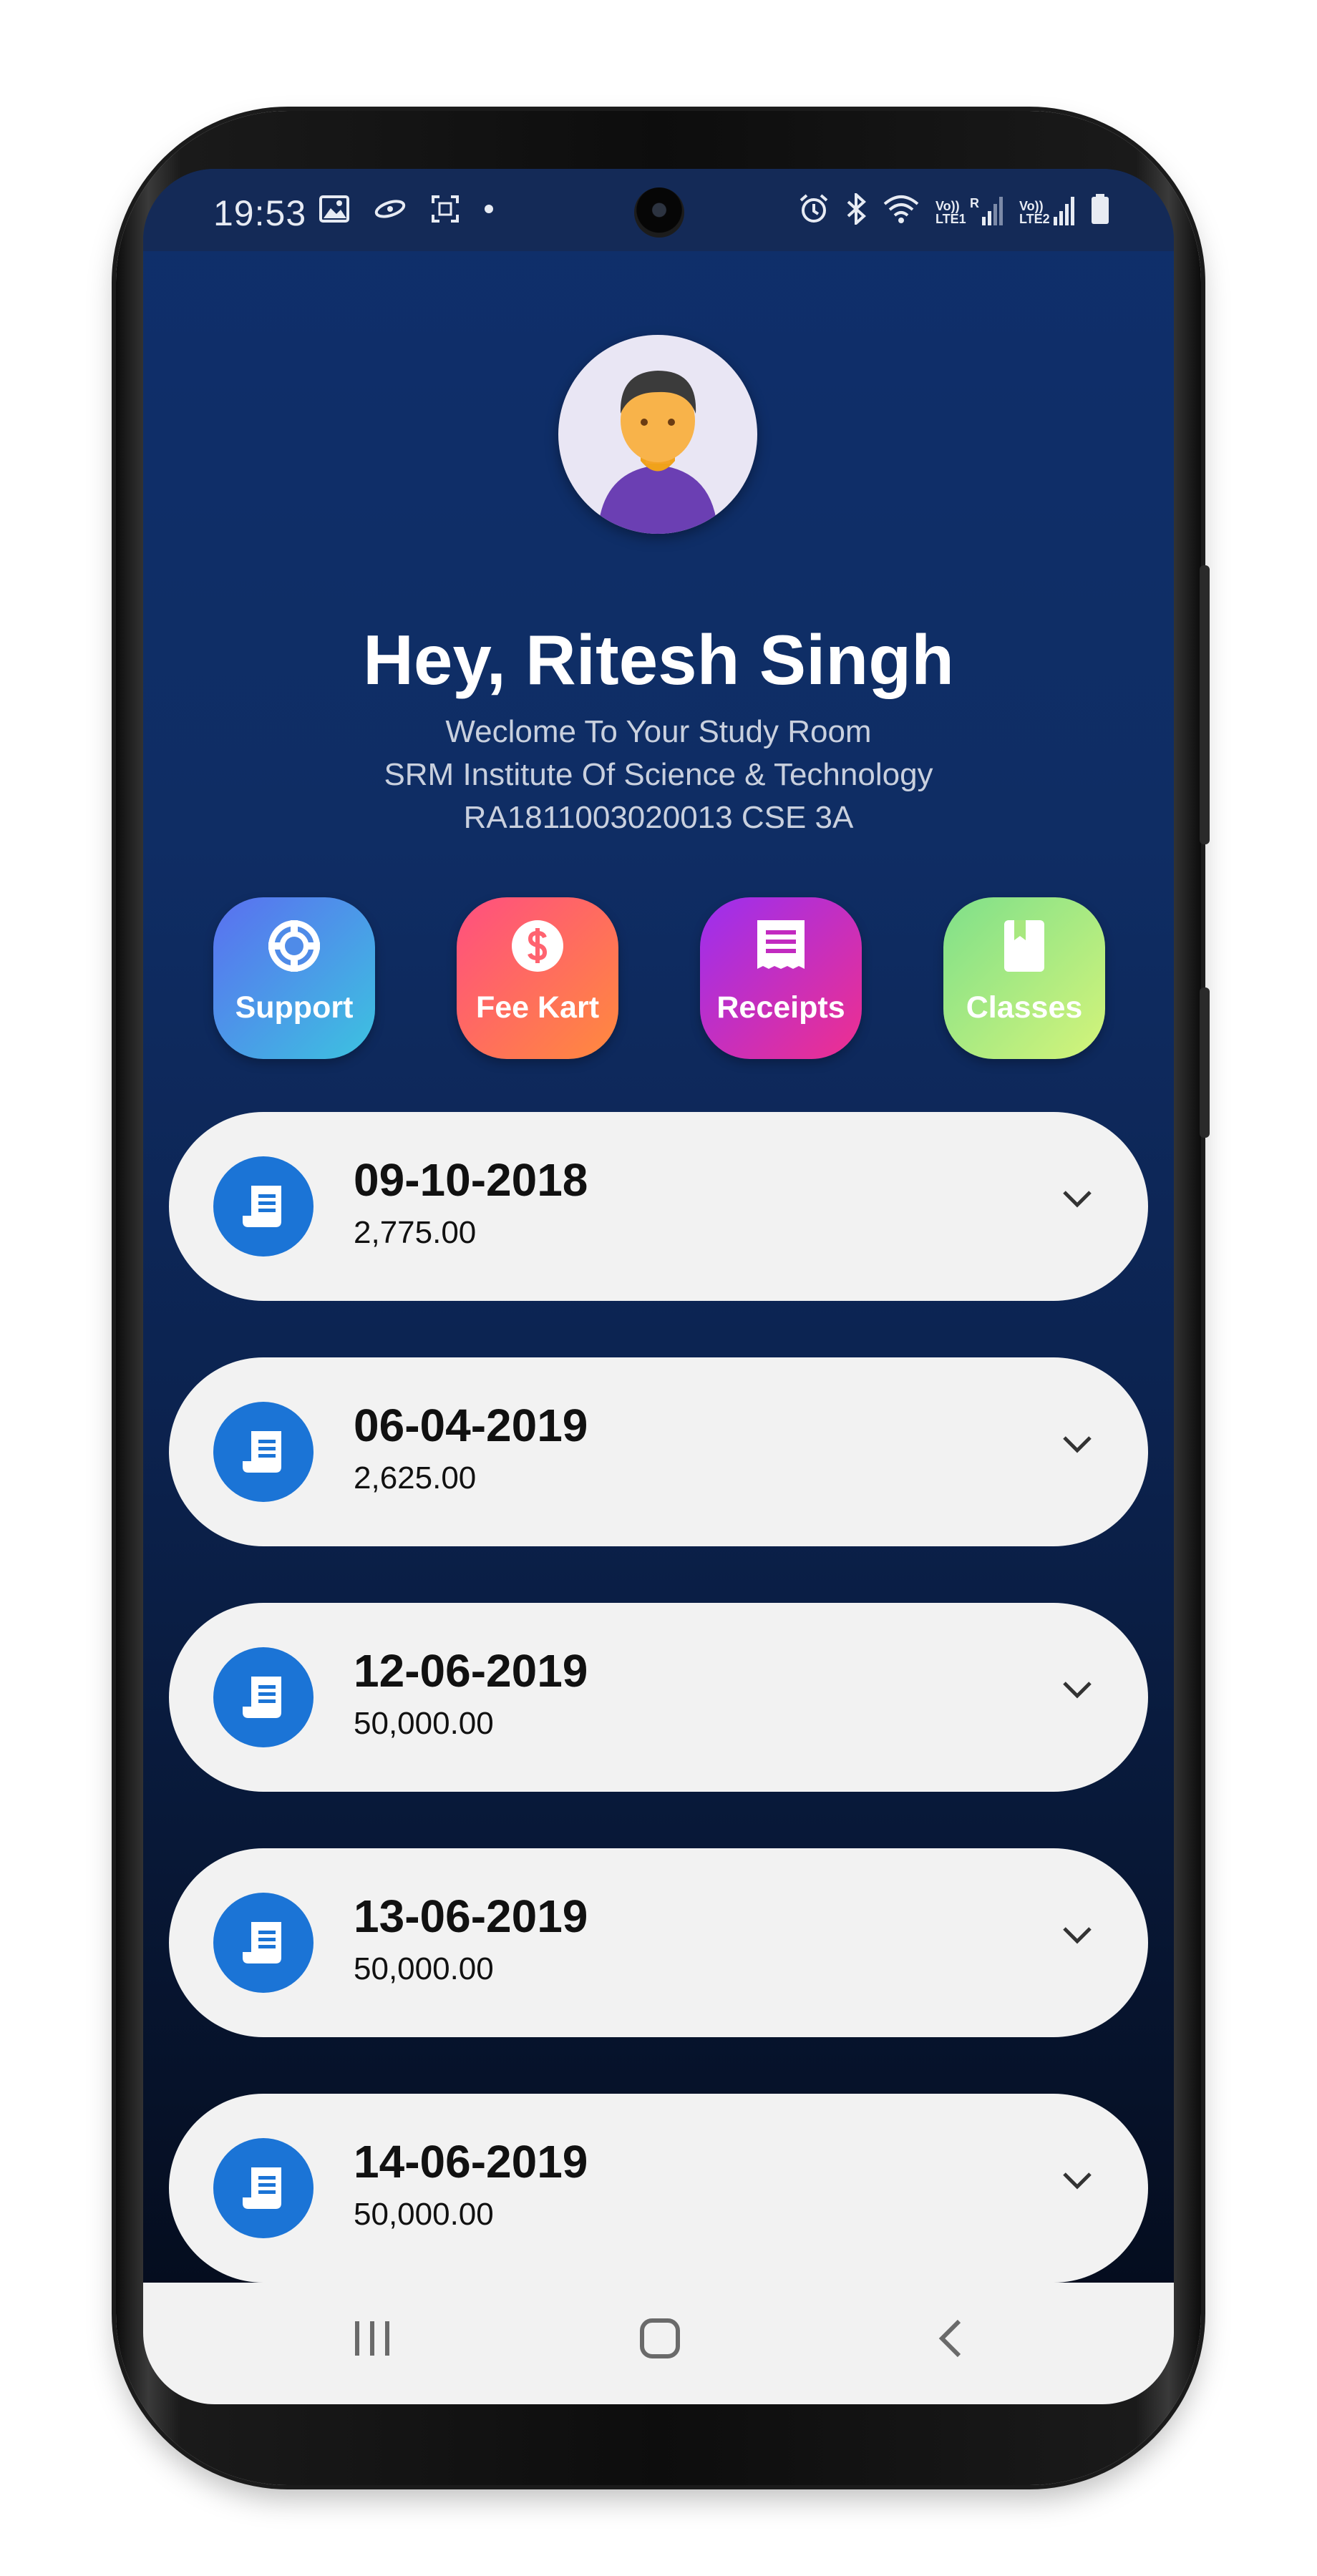 The image size is (1317, 2576). I want to click on wifi-icon, so click(901, 211).